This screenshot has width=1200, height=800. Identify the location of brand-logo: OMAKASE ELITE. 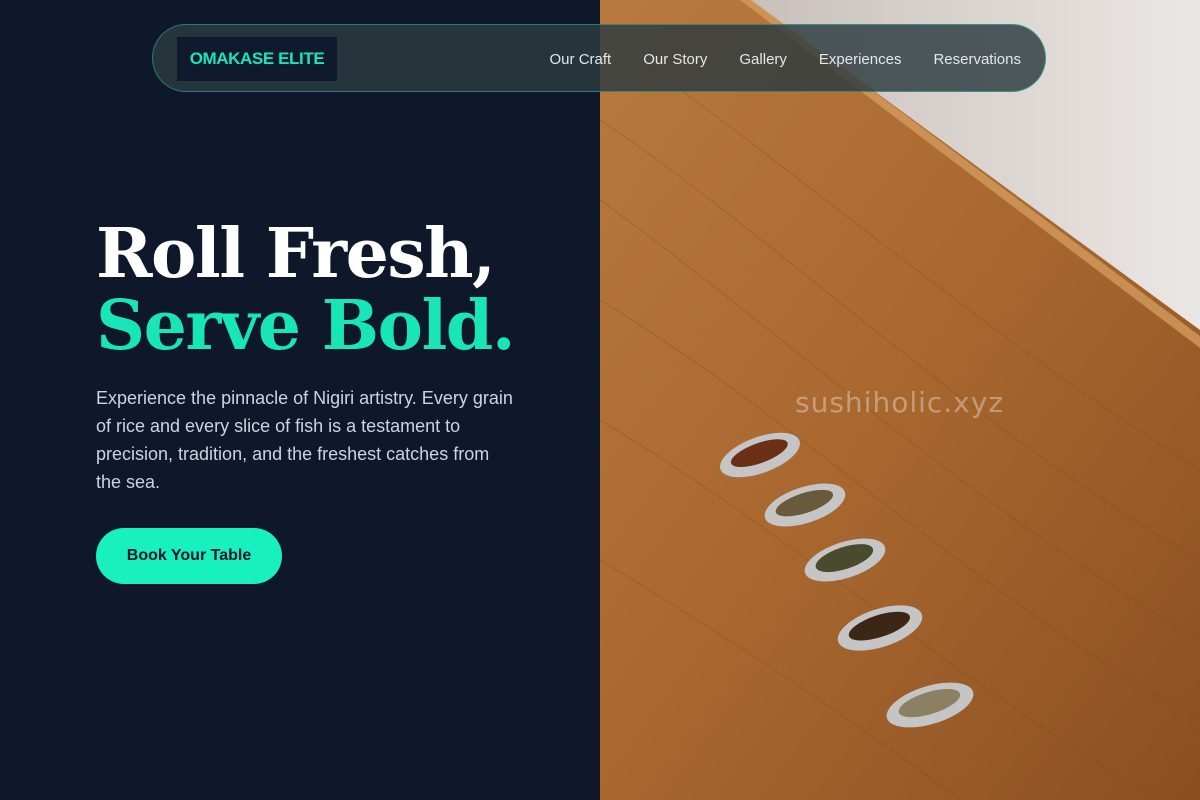
(257, 59).